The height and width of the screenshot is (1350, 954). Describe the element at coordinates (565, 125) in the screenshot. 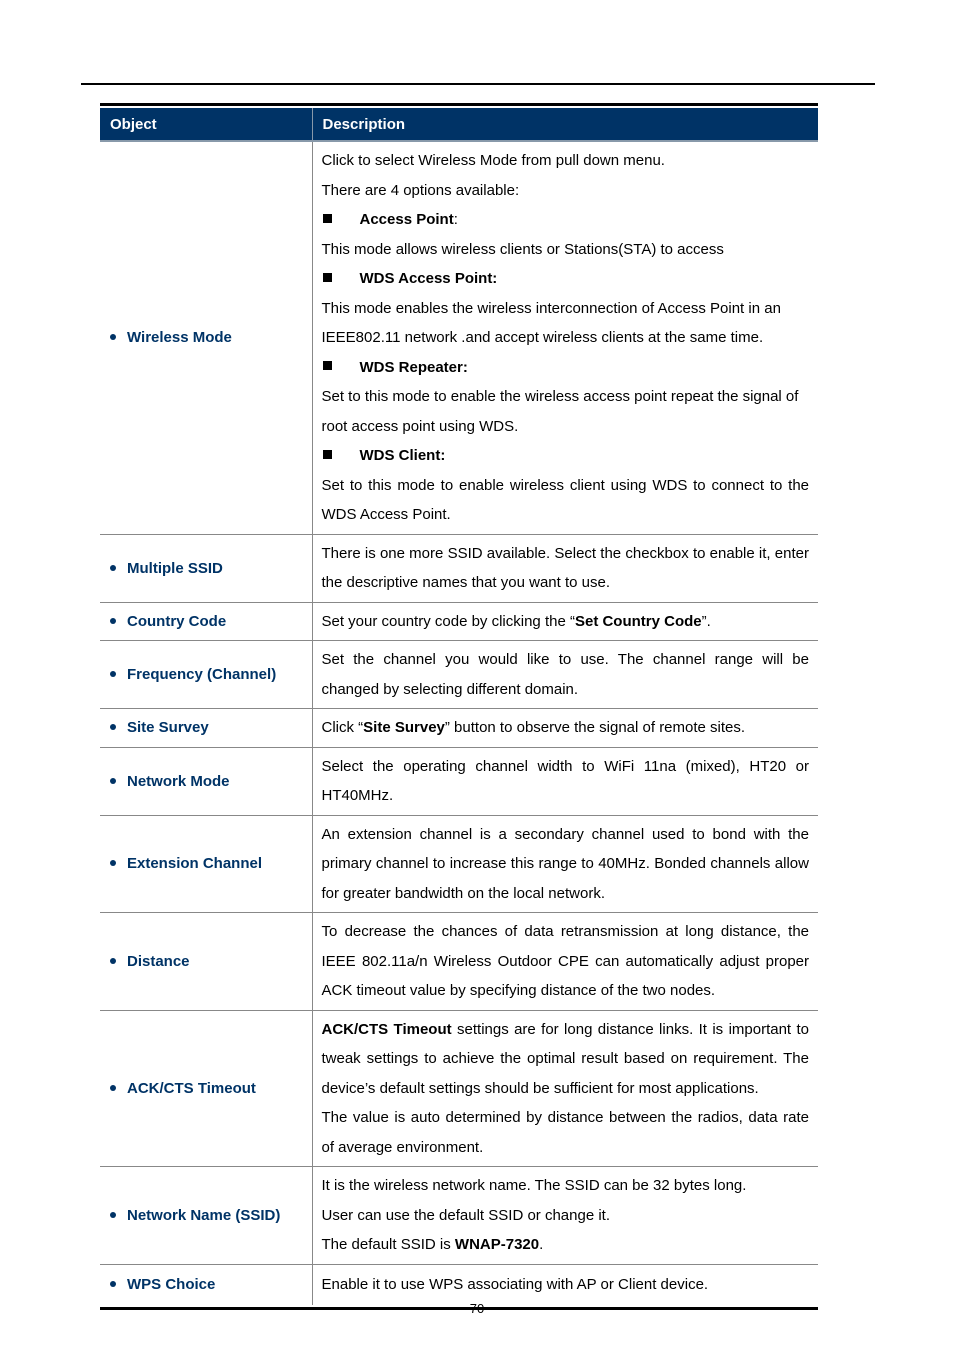

I see `header-description: Description` at that location.